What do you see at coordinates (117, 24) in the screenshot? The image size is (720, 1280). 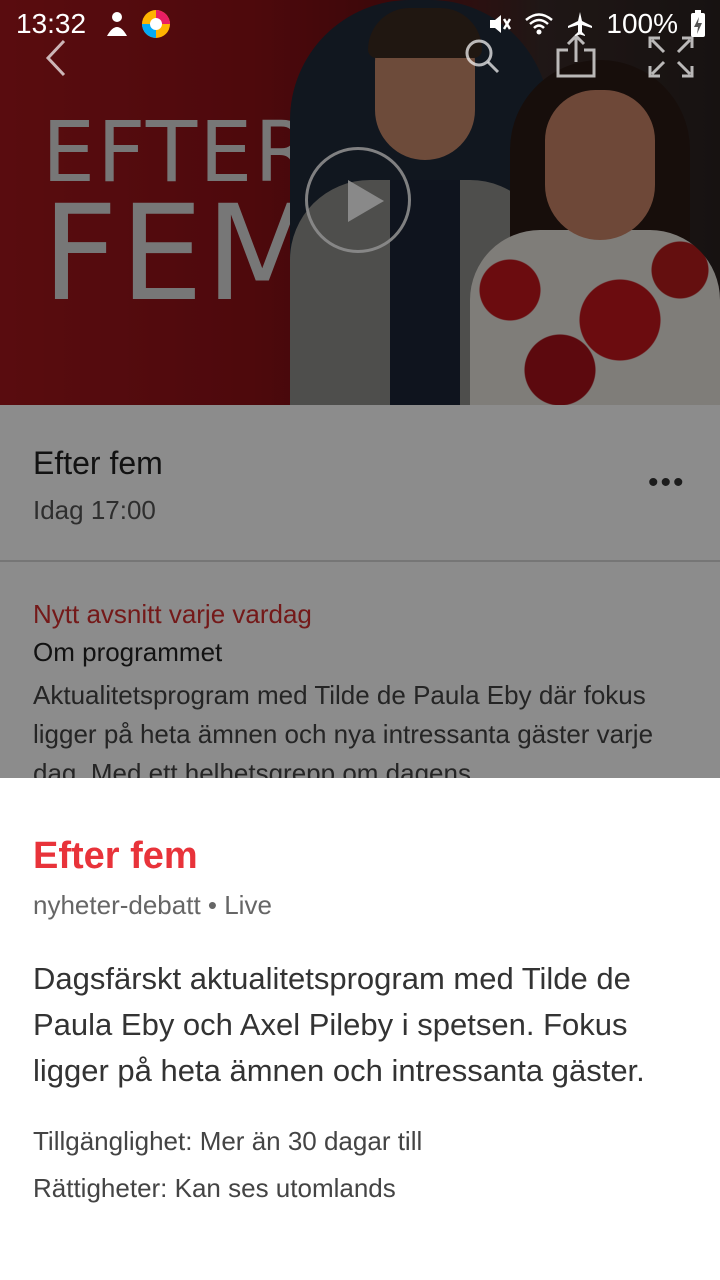 I see `notification-icon` at bounding box center [117, 24].